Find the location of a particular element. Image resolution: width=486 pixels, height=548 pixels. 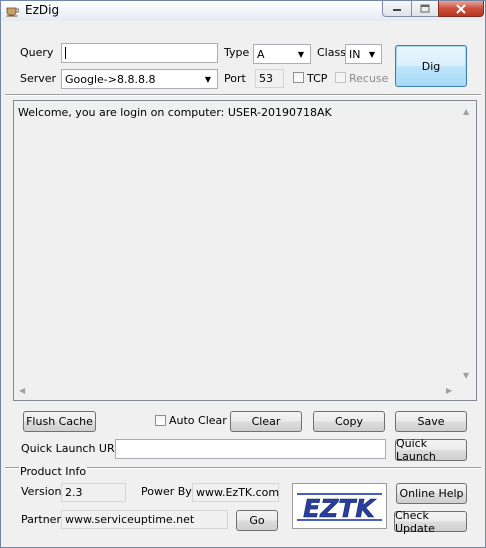

quick-launch-input is located at coordinates (250, 449).